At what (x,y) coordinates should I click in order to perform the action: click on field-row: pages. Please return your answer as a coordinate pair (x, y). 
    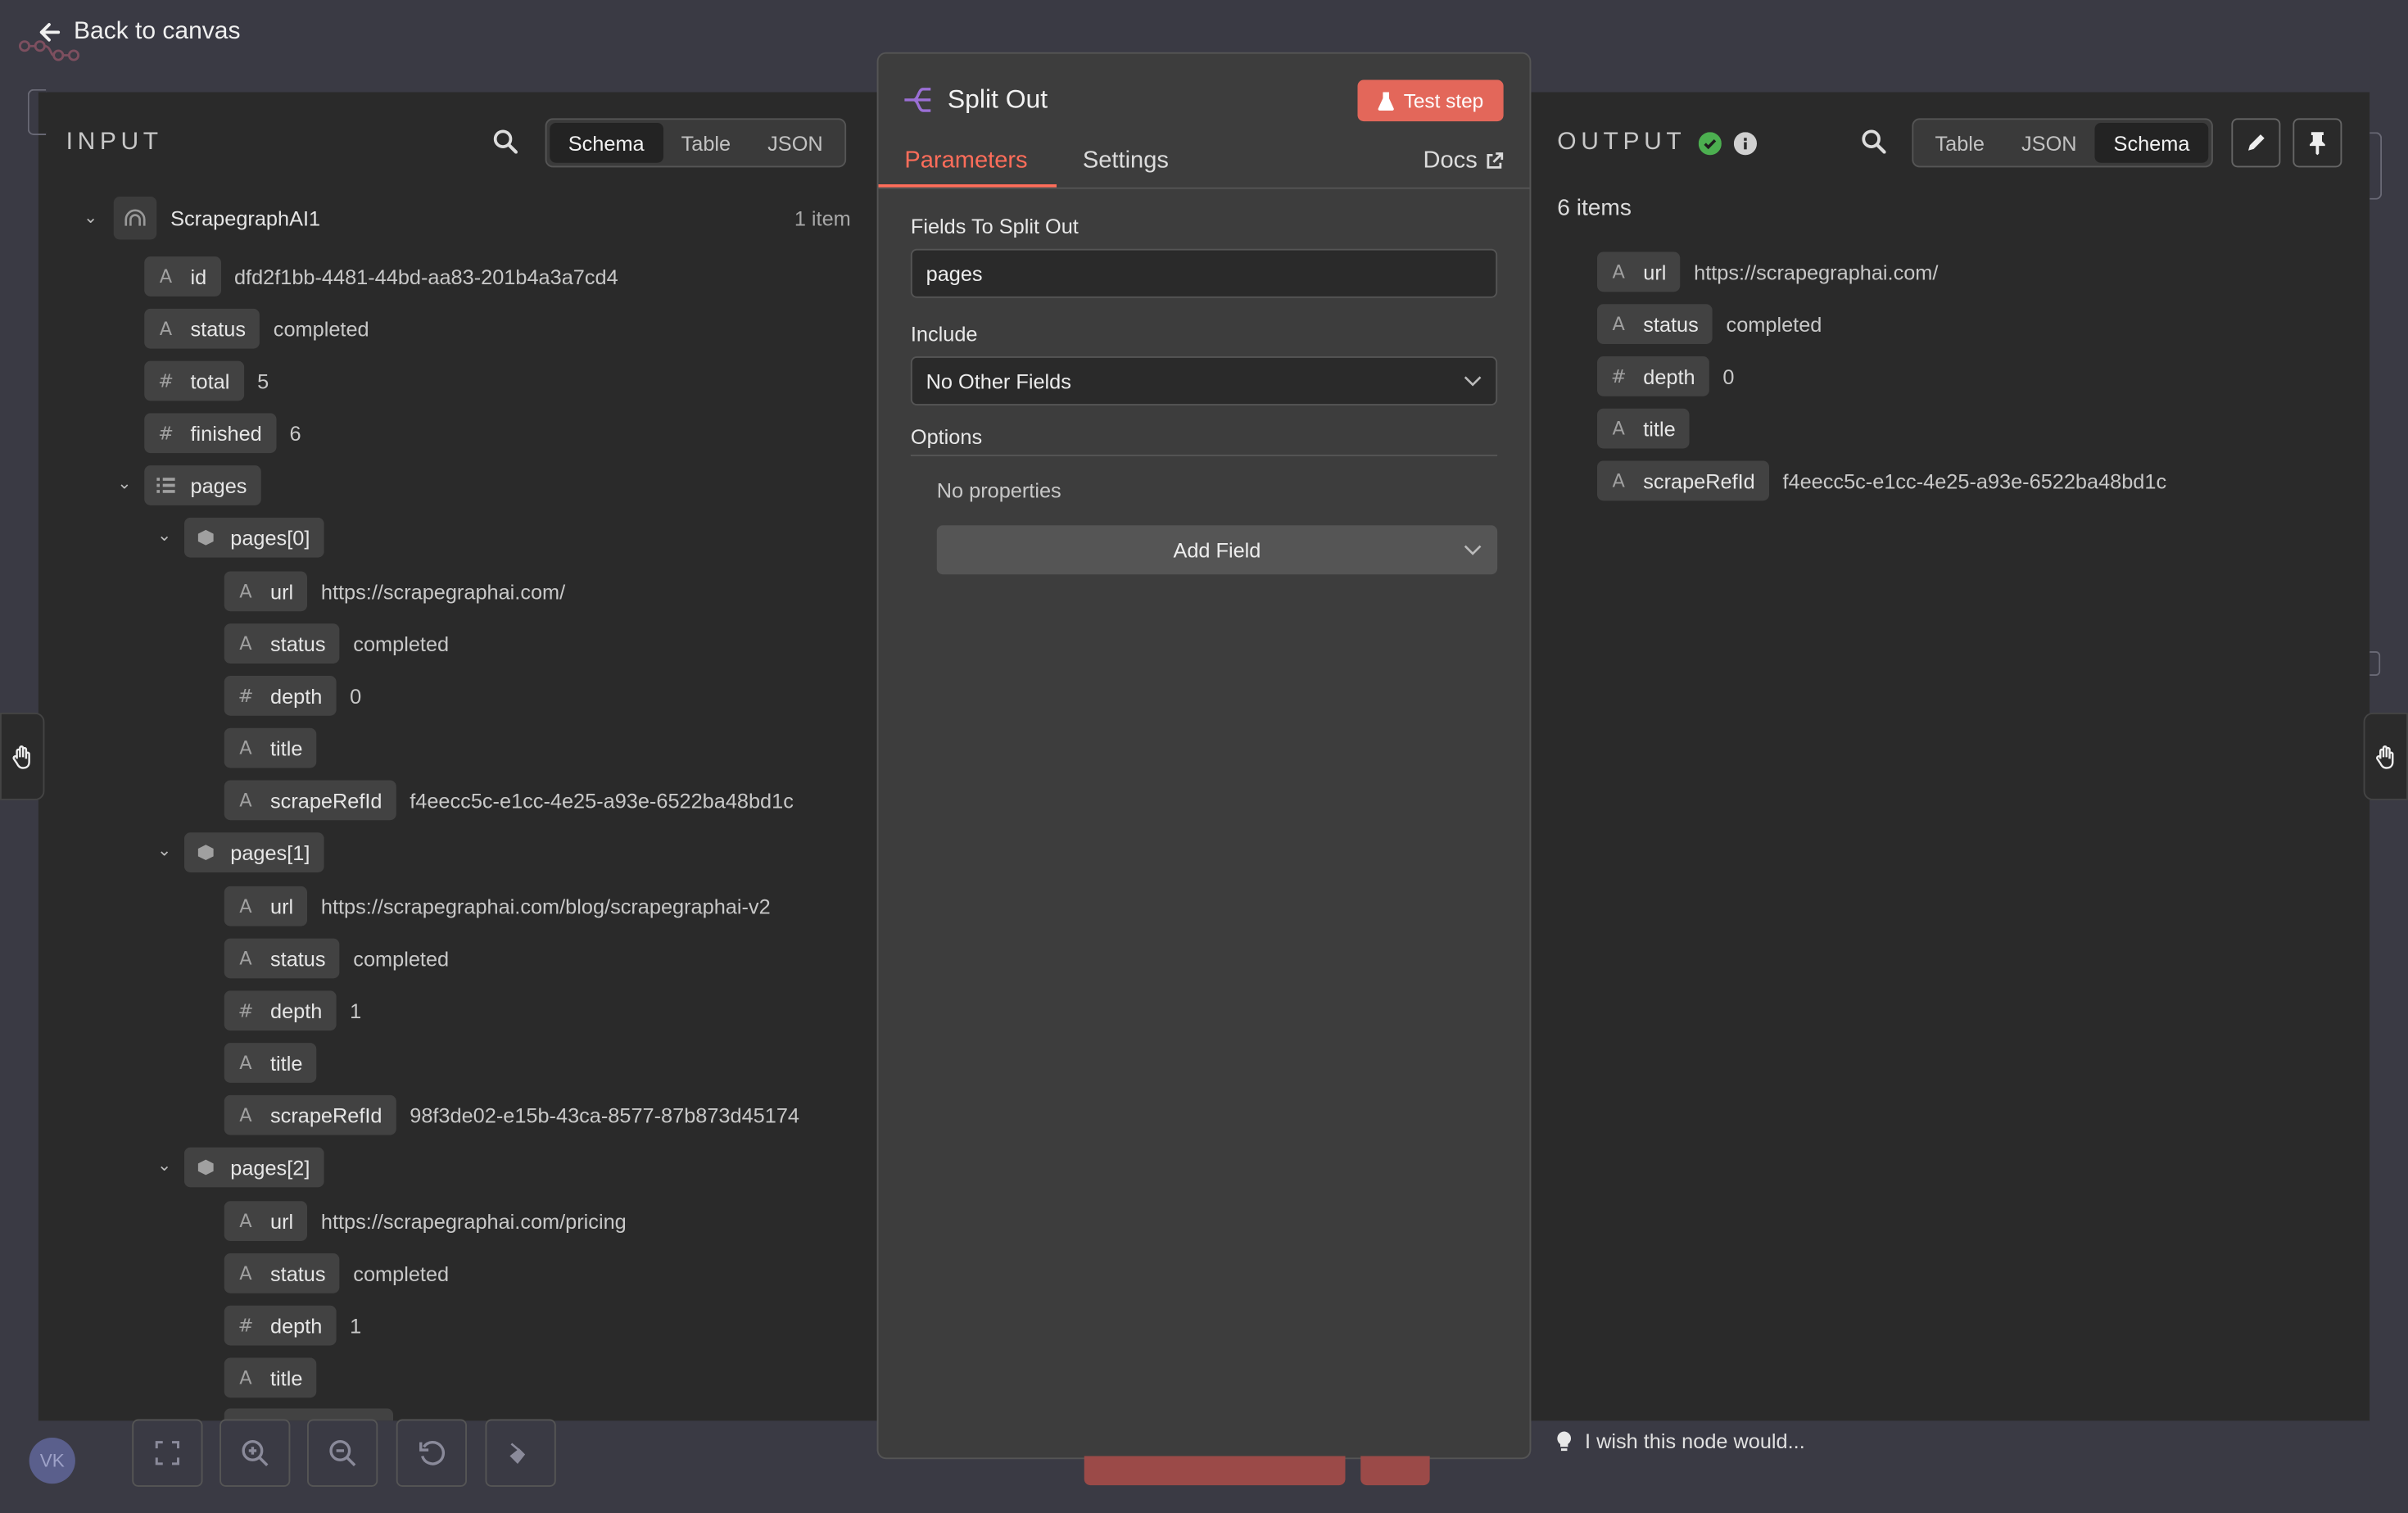
    Looking at the image, I should click on (202, 485).